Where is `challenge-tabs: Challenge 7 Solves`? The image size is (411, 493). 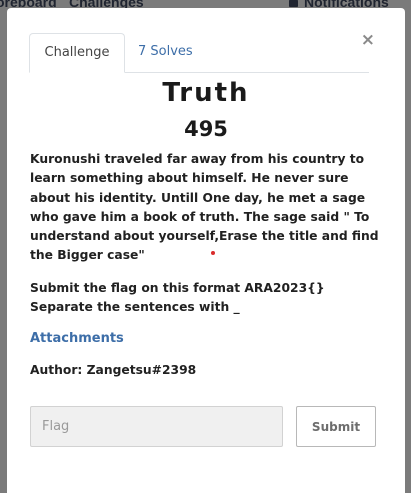
challenge-tabs: Challenge 7 Solves is located at coordinates (199, 53).